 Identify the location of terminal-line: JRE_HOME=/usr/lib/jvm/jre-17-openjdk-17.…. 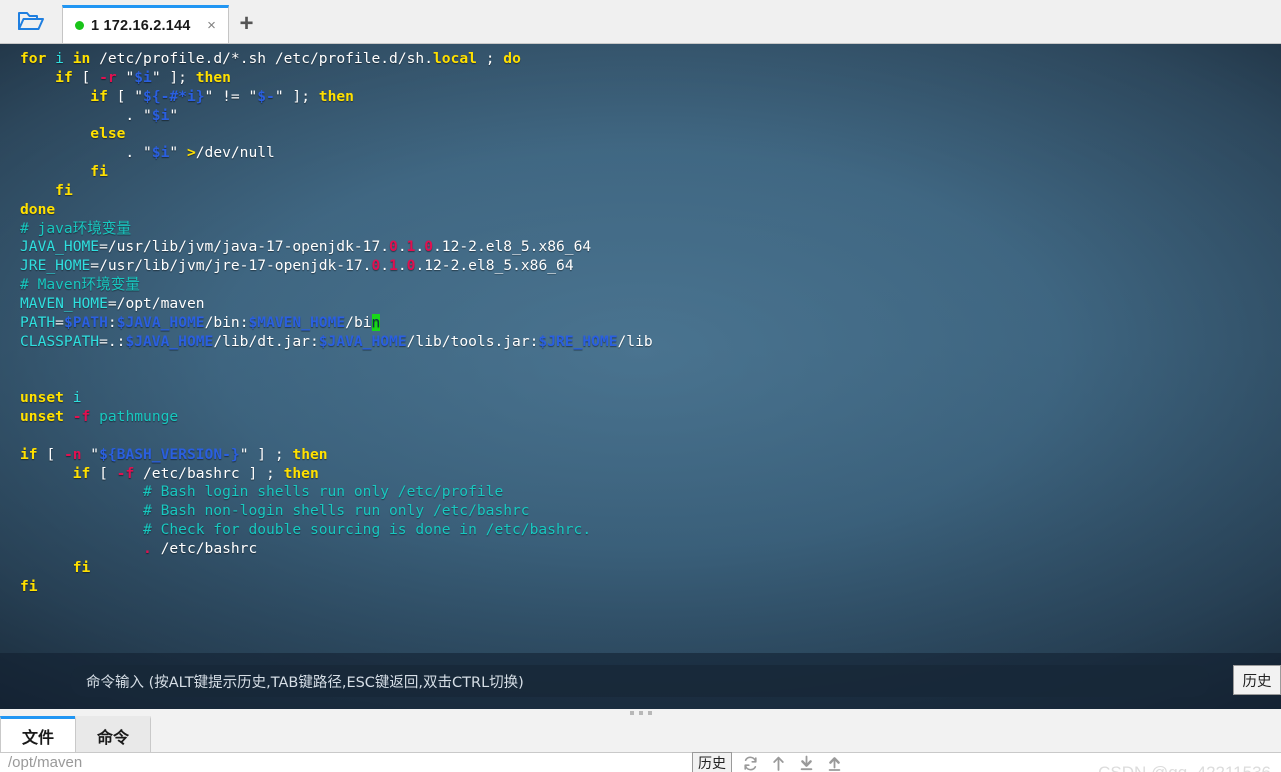
(297, 266).